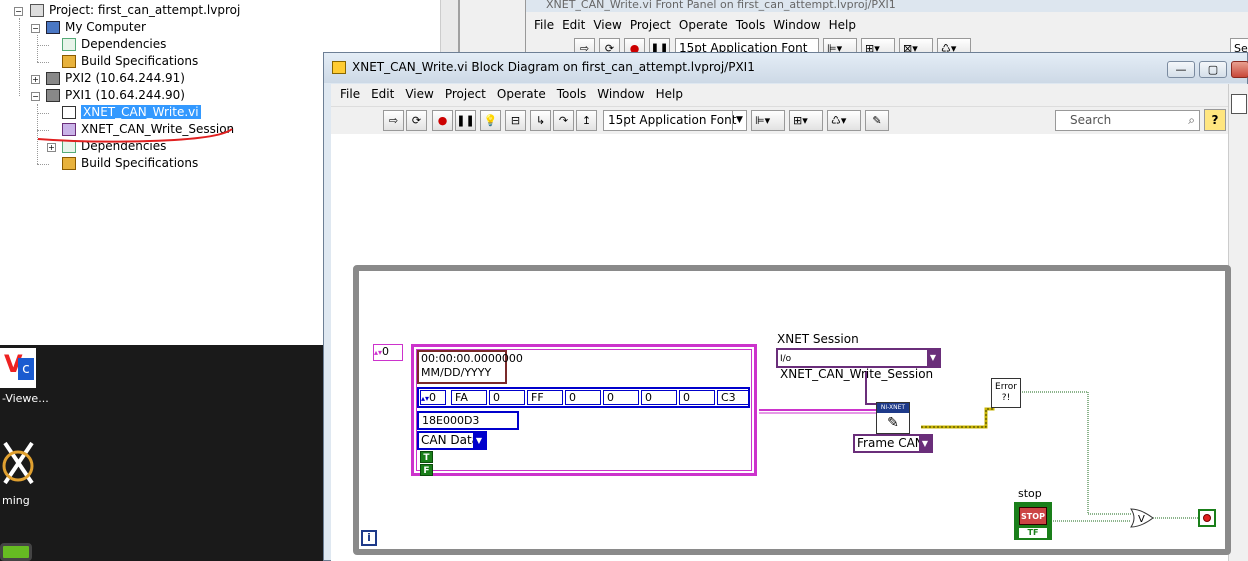 This screenshot has width=1248, height=561. What do you see at coordinates (1033, 516) in the screenshot?
I see `stop-button-face: STOP` at bounding box center [1033, 516].